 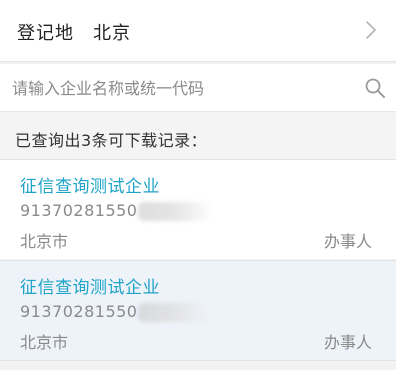 I want to click on registration-place-label: 登记地, so click(x=45, y=33).